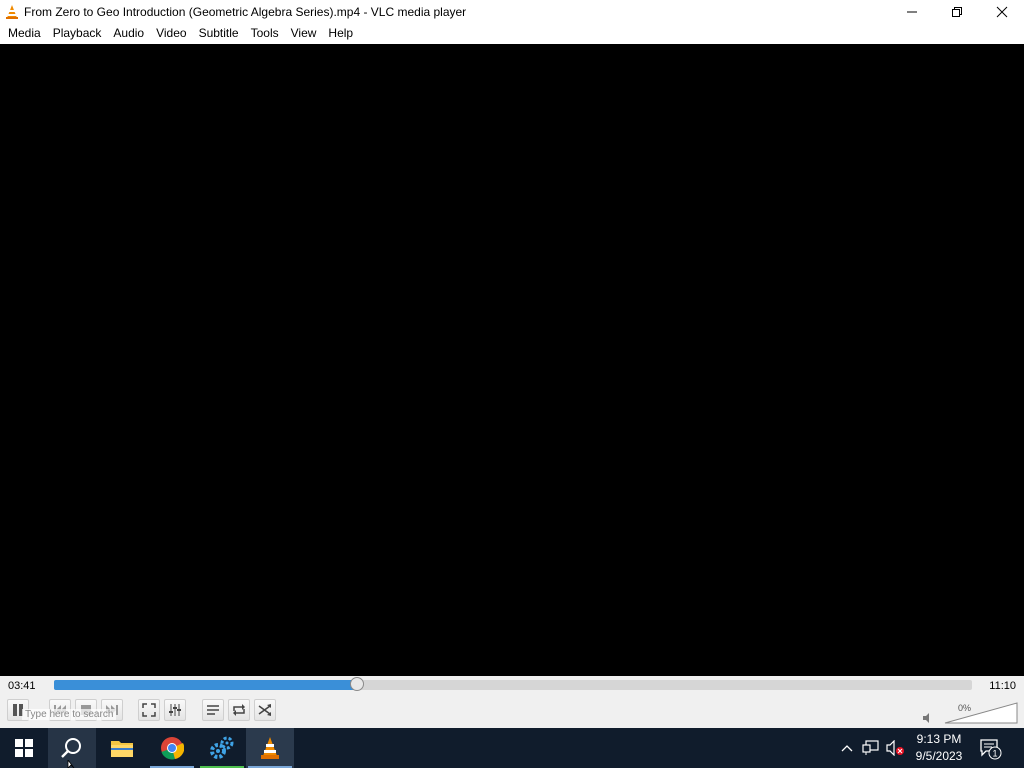 This screenshot has height=768, width=1024. I want to click on menu-view: View, so click(304, 33).